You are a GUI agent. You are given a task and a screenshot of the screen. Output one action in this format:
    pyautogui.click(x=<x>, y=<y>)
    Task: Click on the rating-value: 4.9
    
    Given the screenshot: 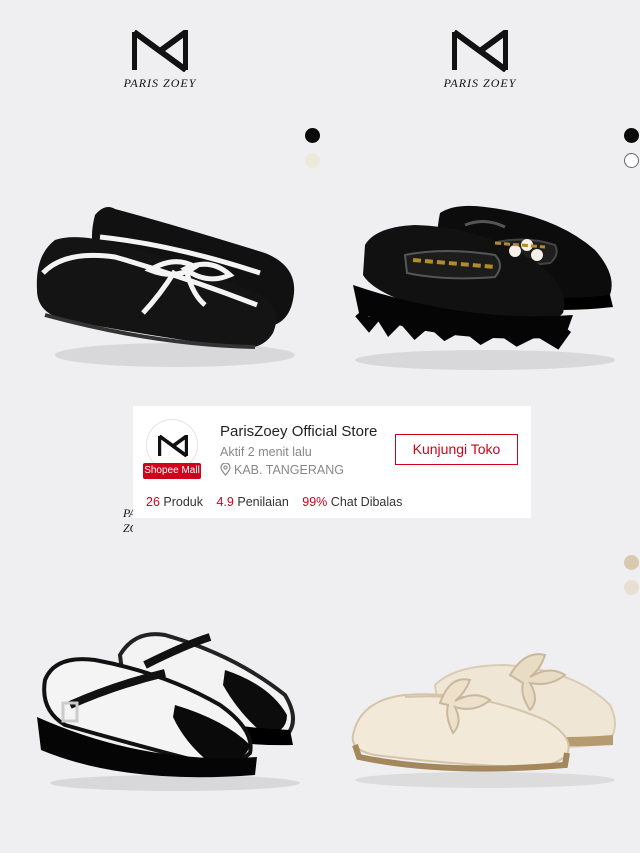 What is the action you would take?
    pyautogui.click(x=225, y=502)
    